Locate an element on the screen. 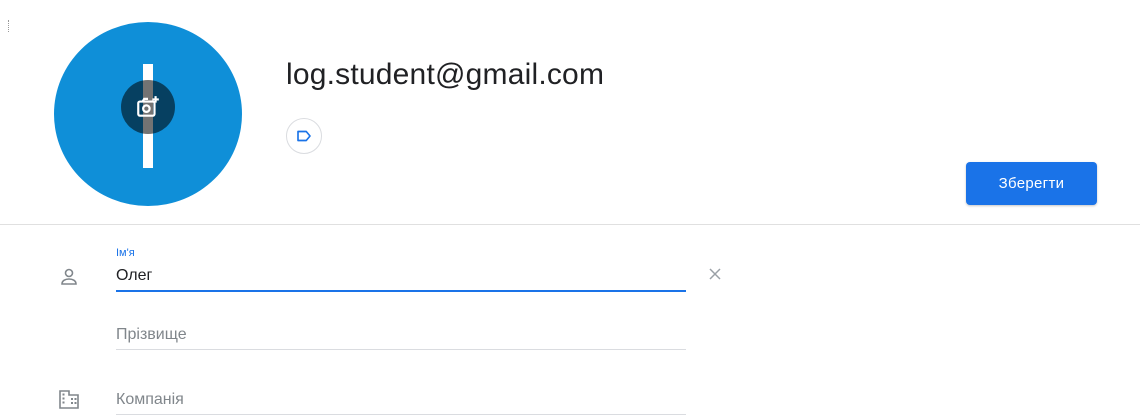 The width and height of the screenshot is (1140, 416). contact-email-title: log.student@gmail.com is located at coordinates (445, 74).